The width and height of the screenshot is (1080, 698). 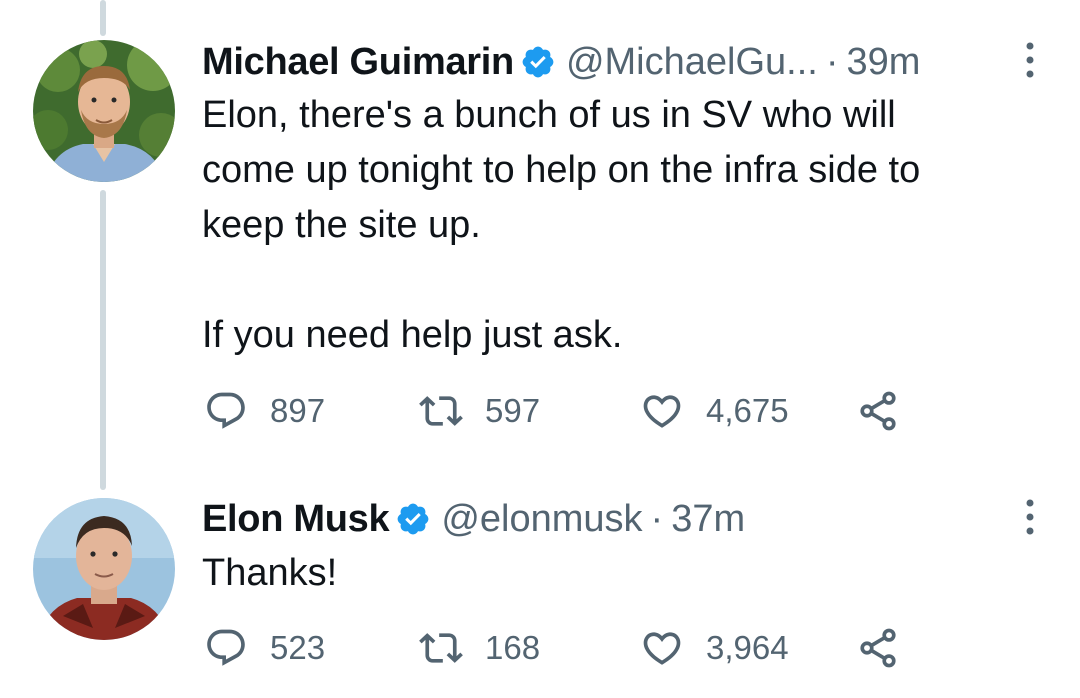 I want to click on reply-count: 523, so click(x=298, y=647).